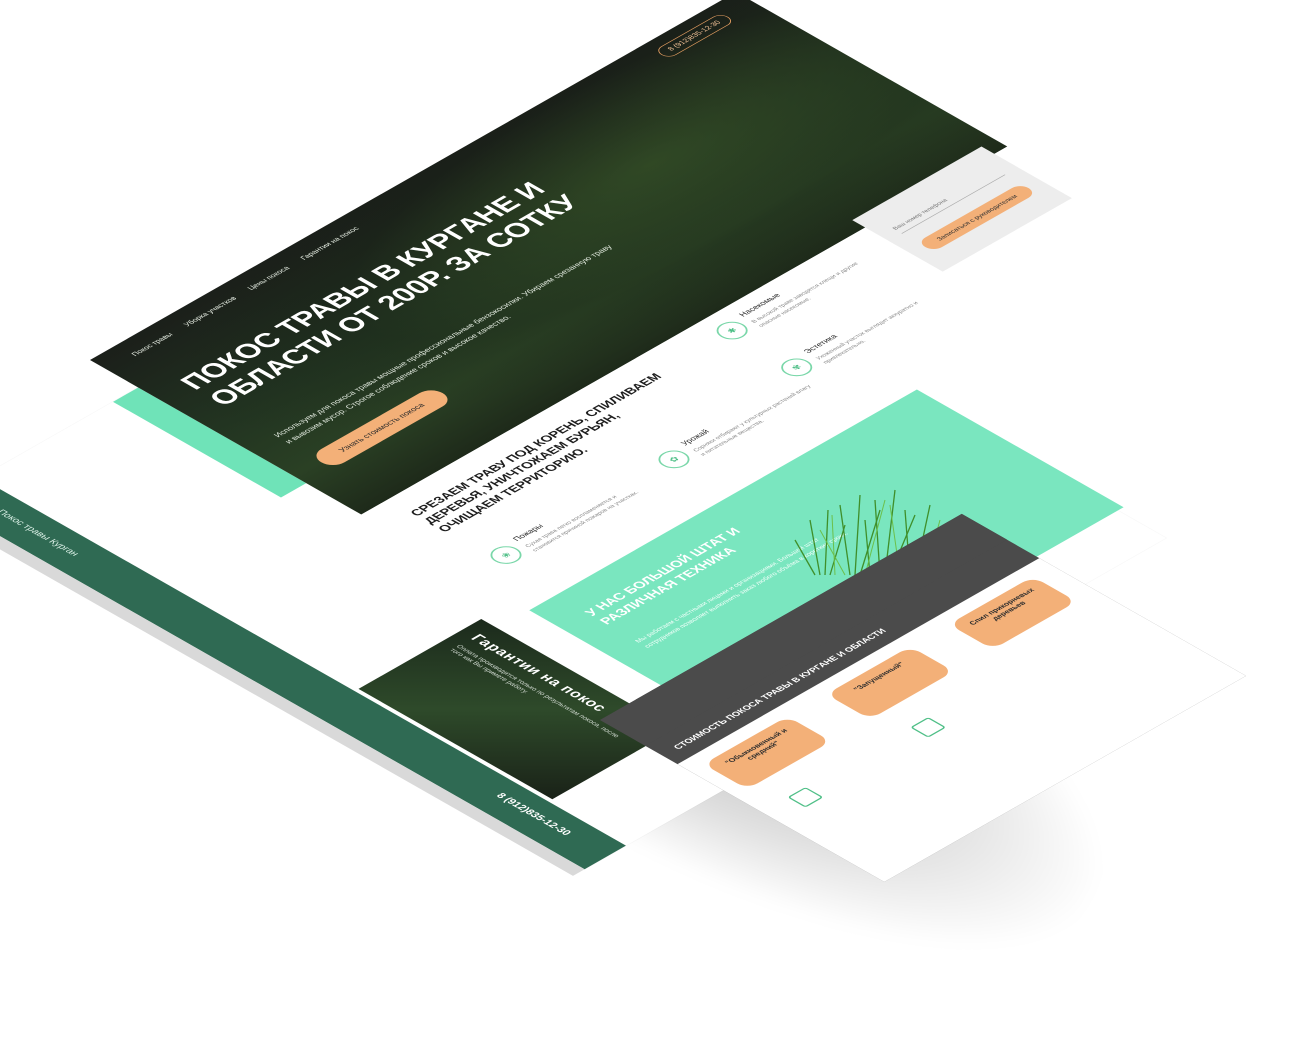 The width and height of the screenshot is (1300, 1042). Describe the element at coordinates (152, 345) in the screenshot. I see `nav-item: Покос травы` at that location.